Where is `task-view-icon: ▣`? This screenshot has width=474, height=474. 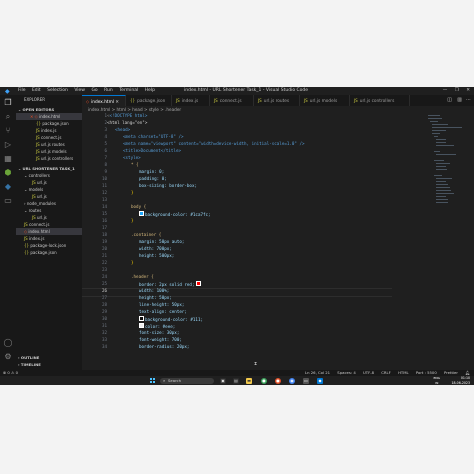 task-view-icon: ▣ is located at coordinates (223, 380).